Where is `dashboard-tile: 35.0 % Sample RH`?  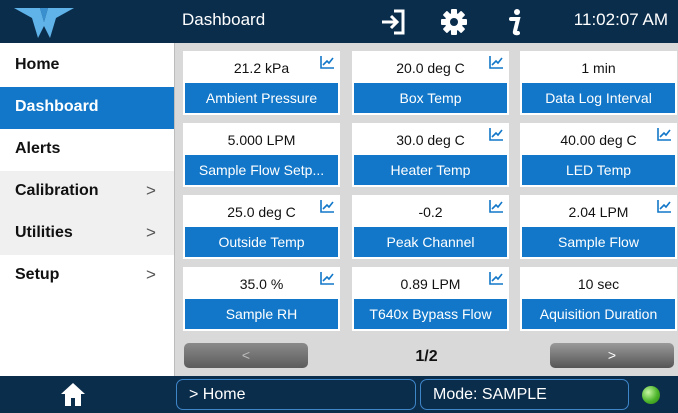 dashboard-tile: 35.0 % Sample RH is located at coordinates (261, 299).